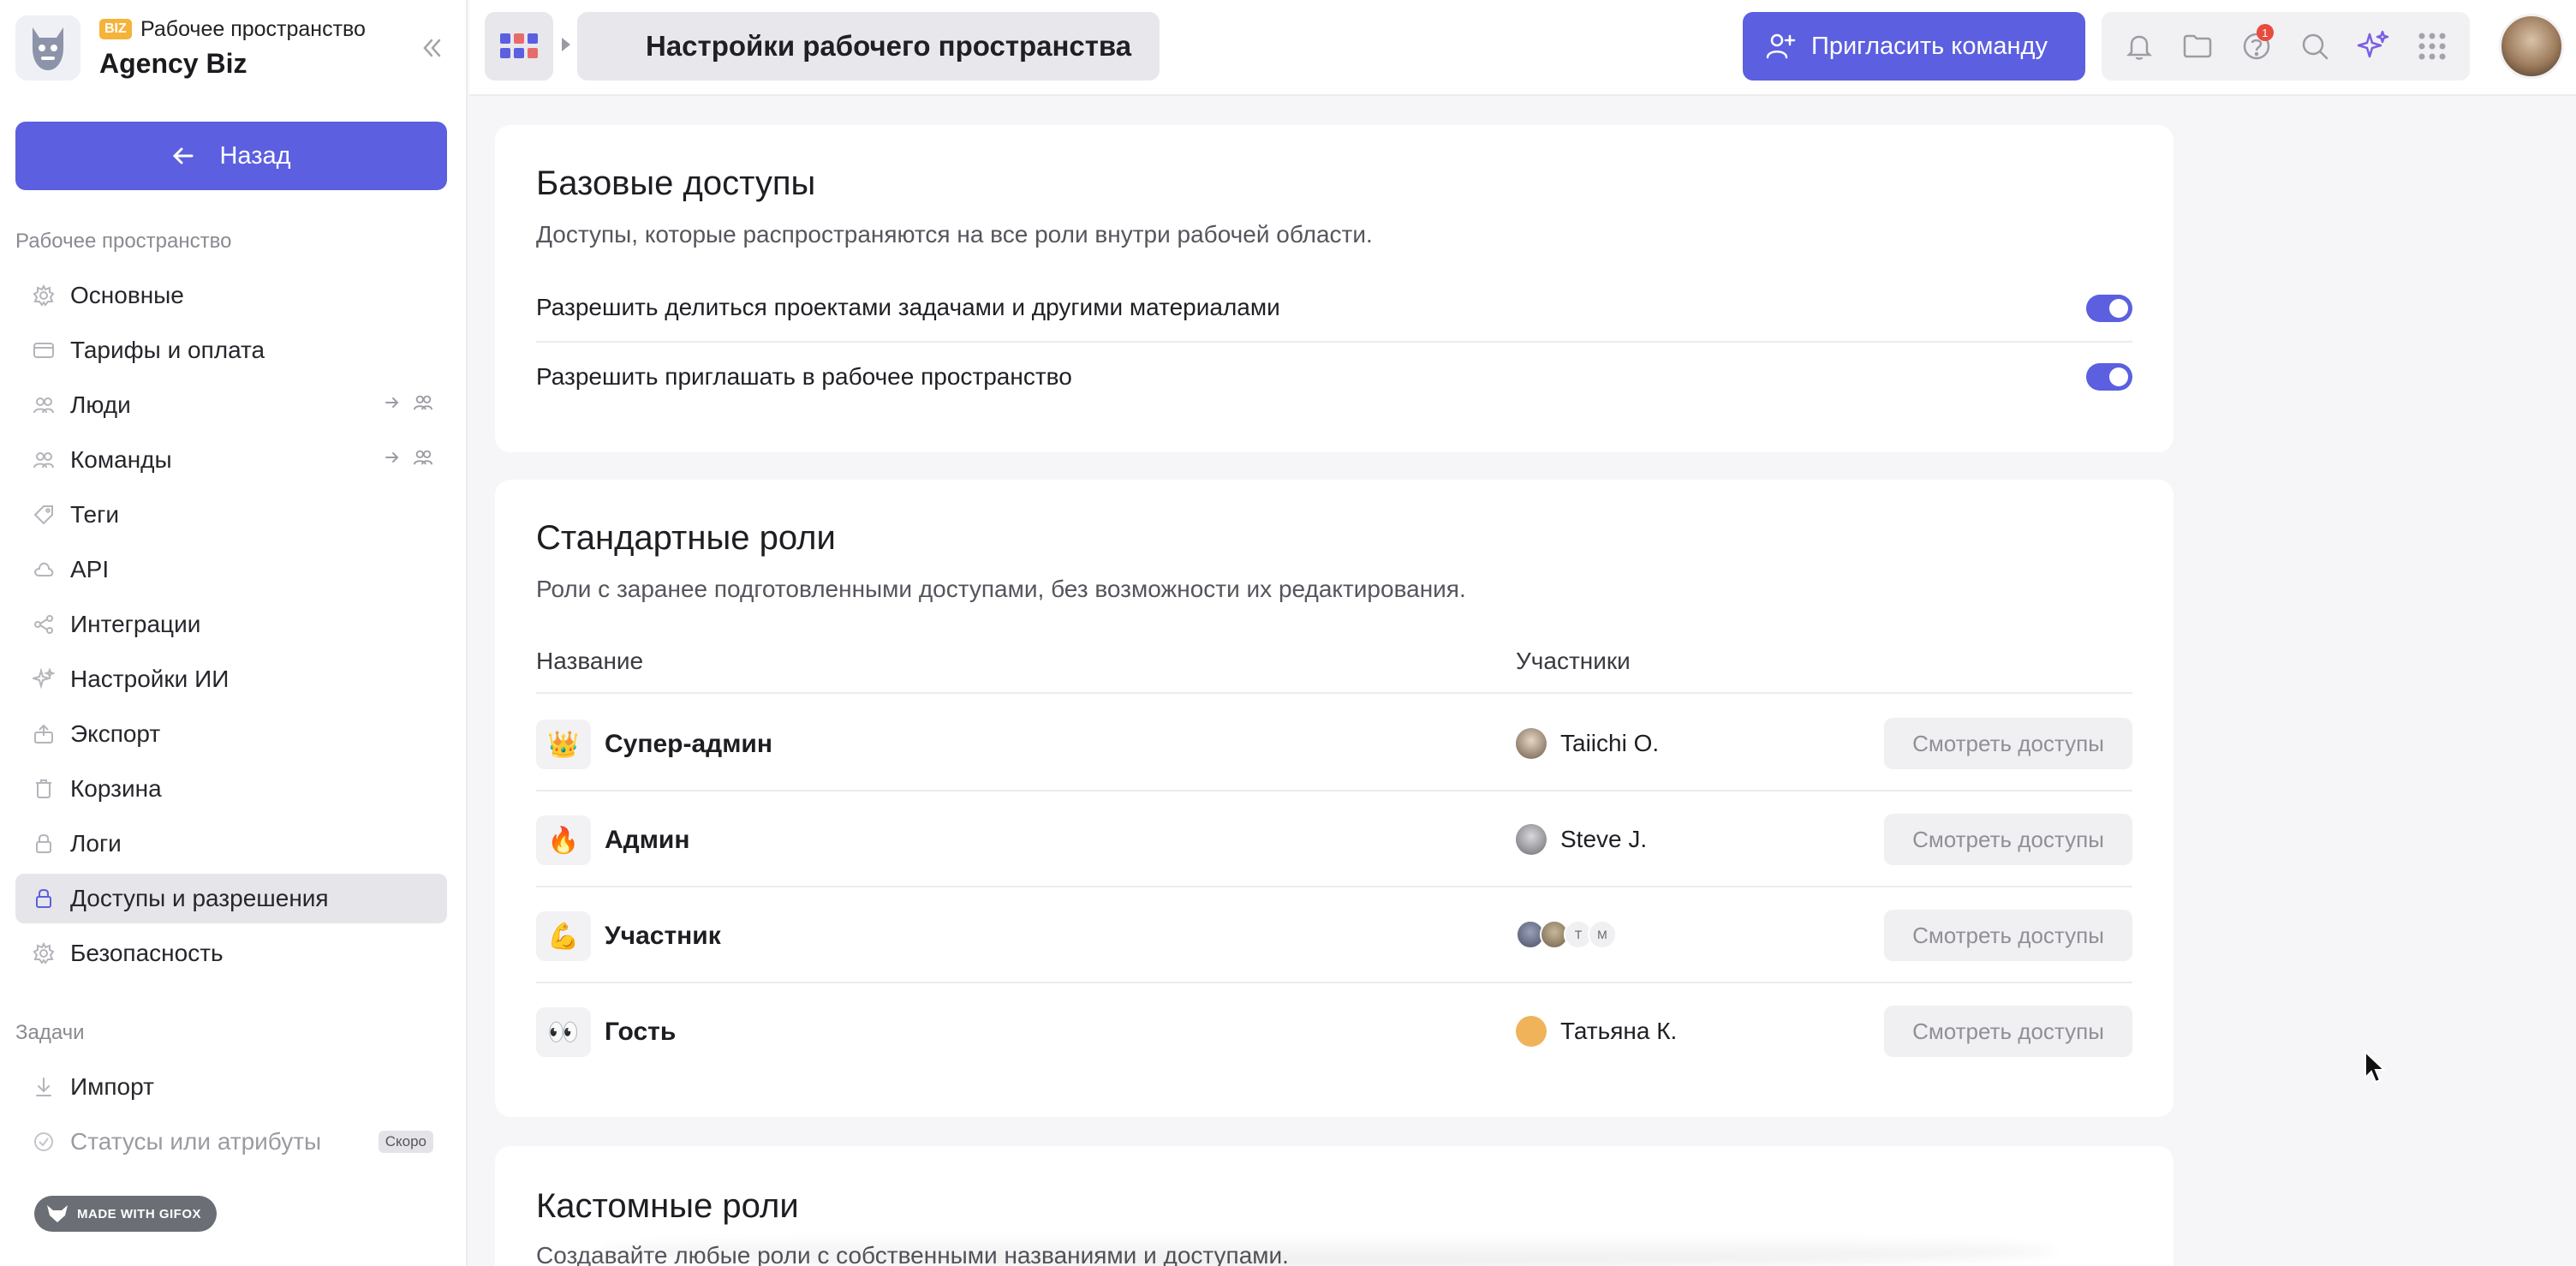  Describe the element at coordinates (231, 515) in the screenshot. I see `sidebar-item-tags: Теги` at that location.